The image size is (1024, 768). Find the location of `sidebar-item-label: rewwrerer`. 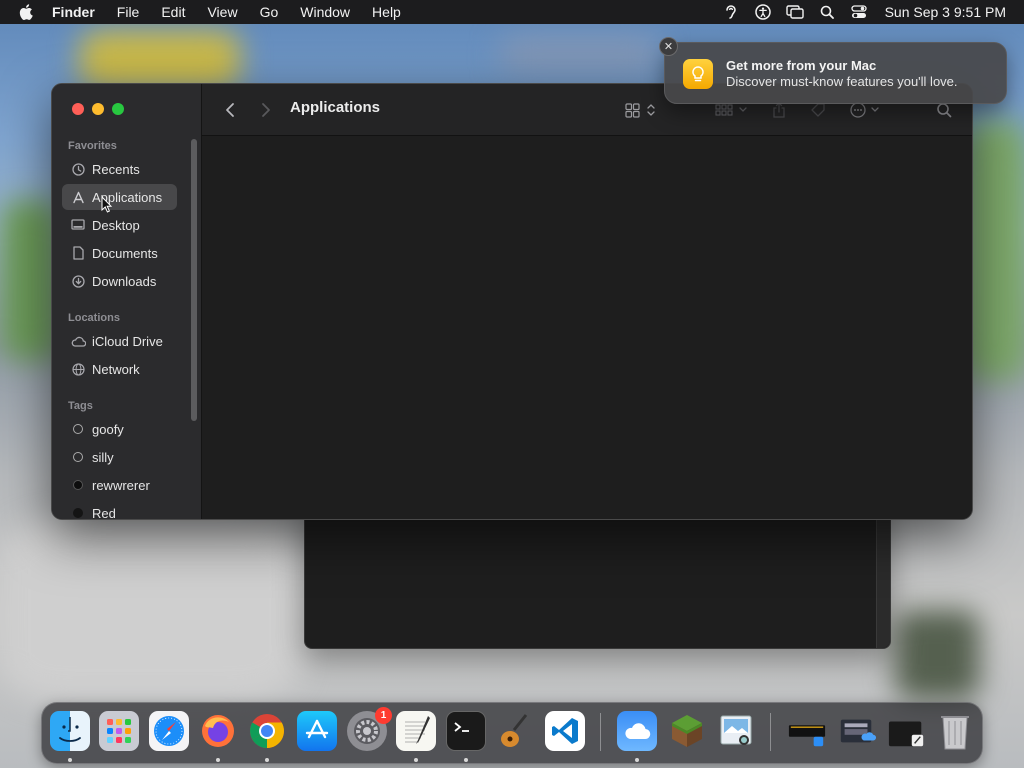

sidebar-item-label: rewwrerer is located at coordinates (121, 485).